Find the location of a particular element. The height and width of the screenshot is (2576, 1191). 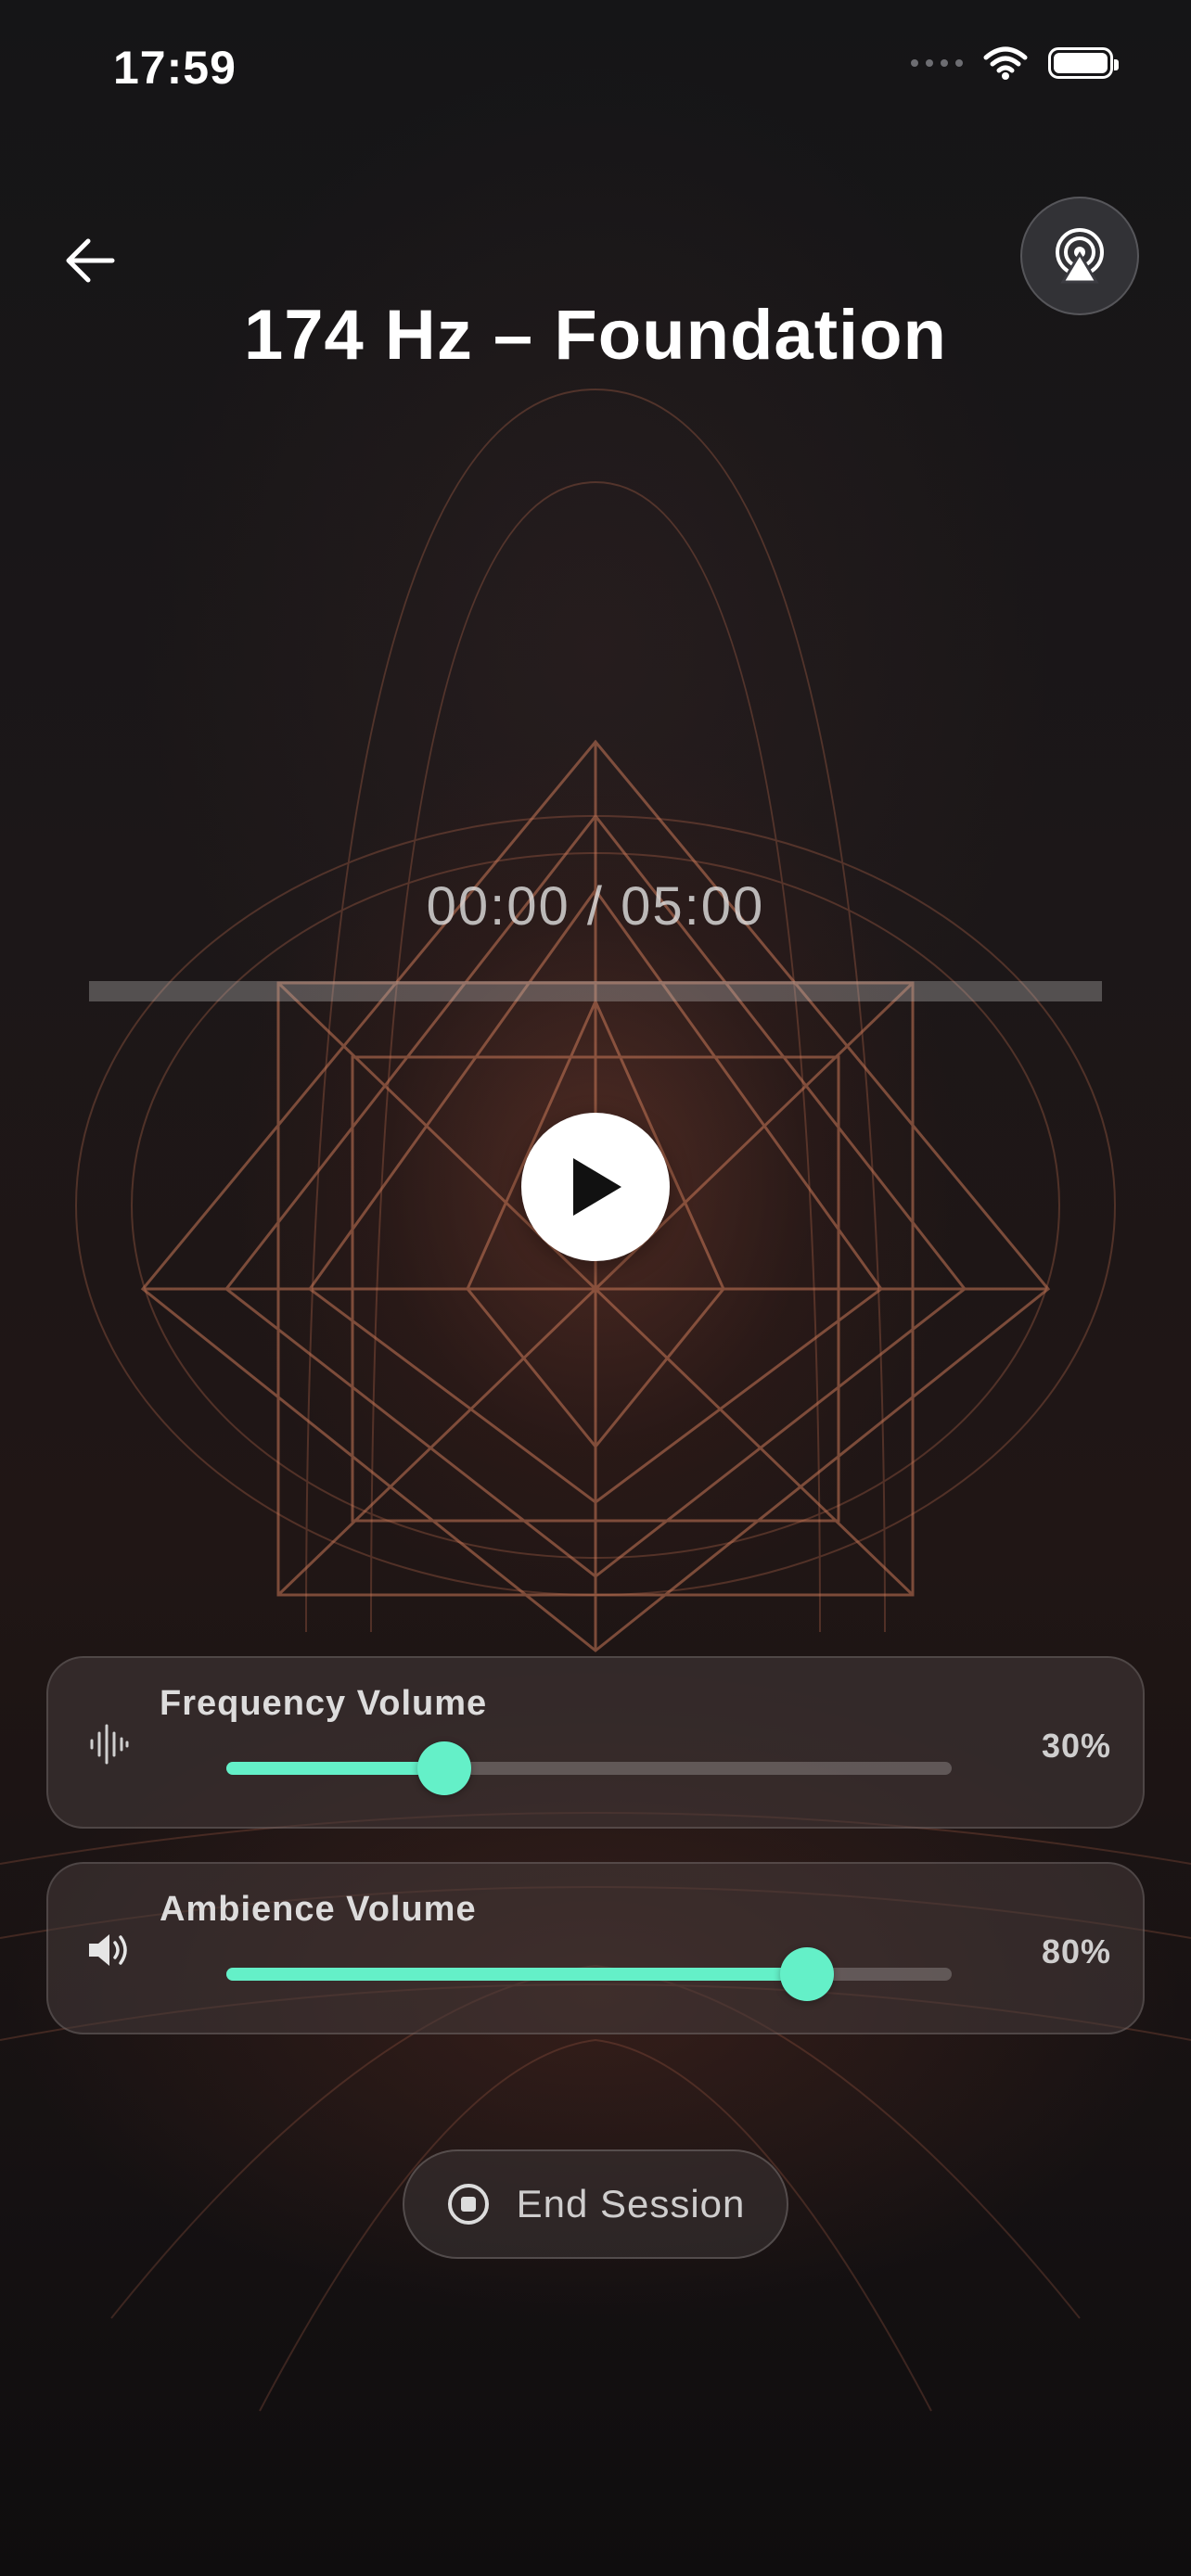

ambience-volume-fill is located at coordinates (516, 1975).